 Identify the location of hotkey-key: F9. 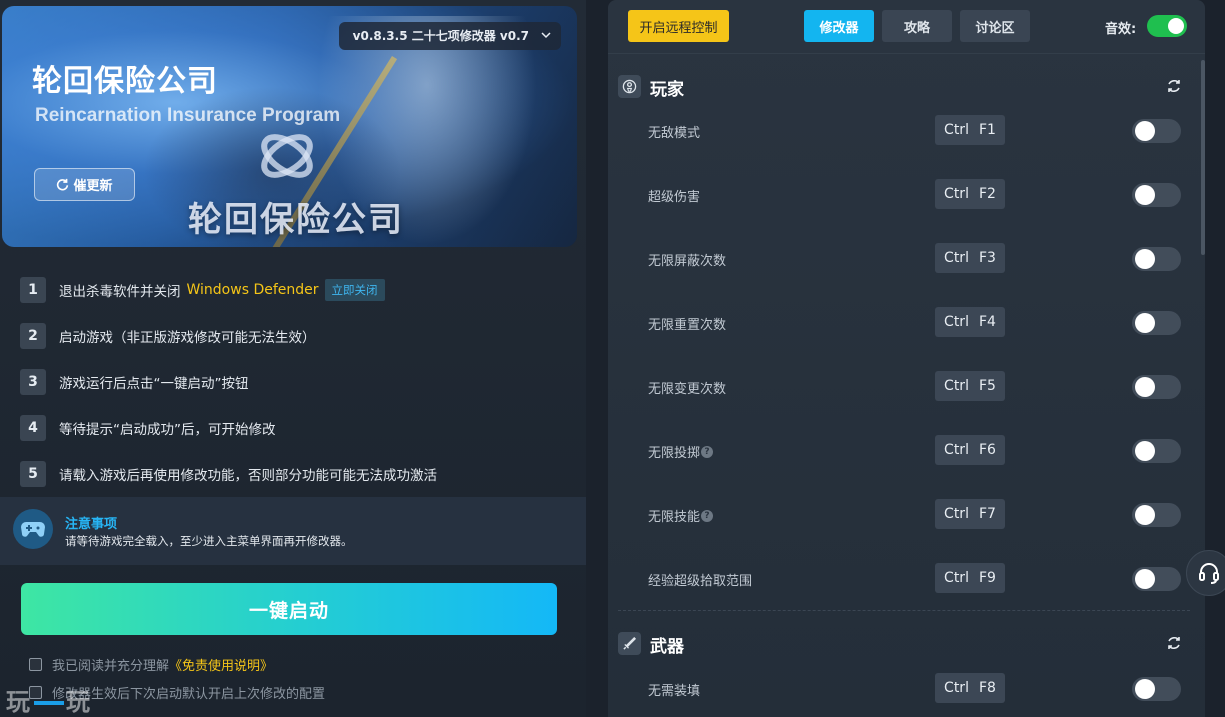
(987, 578).